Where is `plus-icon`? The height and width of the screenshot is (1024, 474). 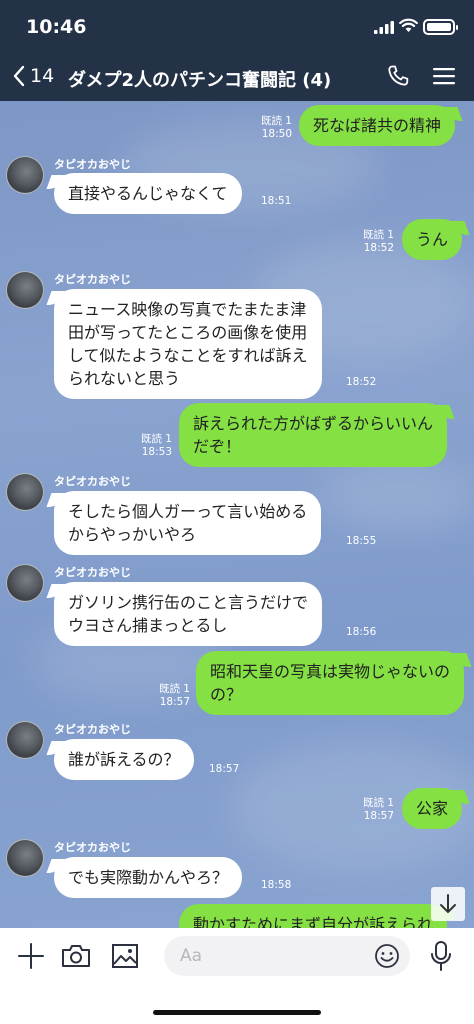
plus-icon is located at coordinates (31, 956).